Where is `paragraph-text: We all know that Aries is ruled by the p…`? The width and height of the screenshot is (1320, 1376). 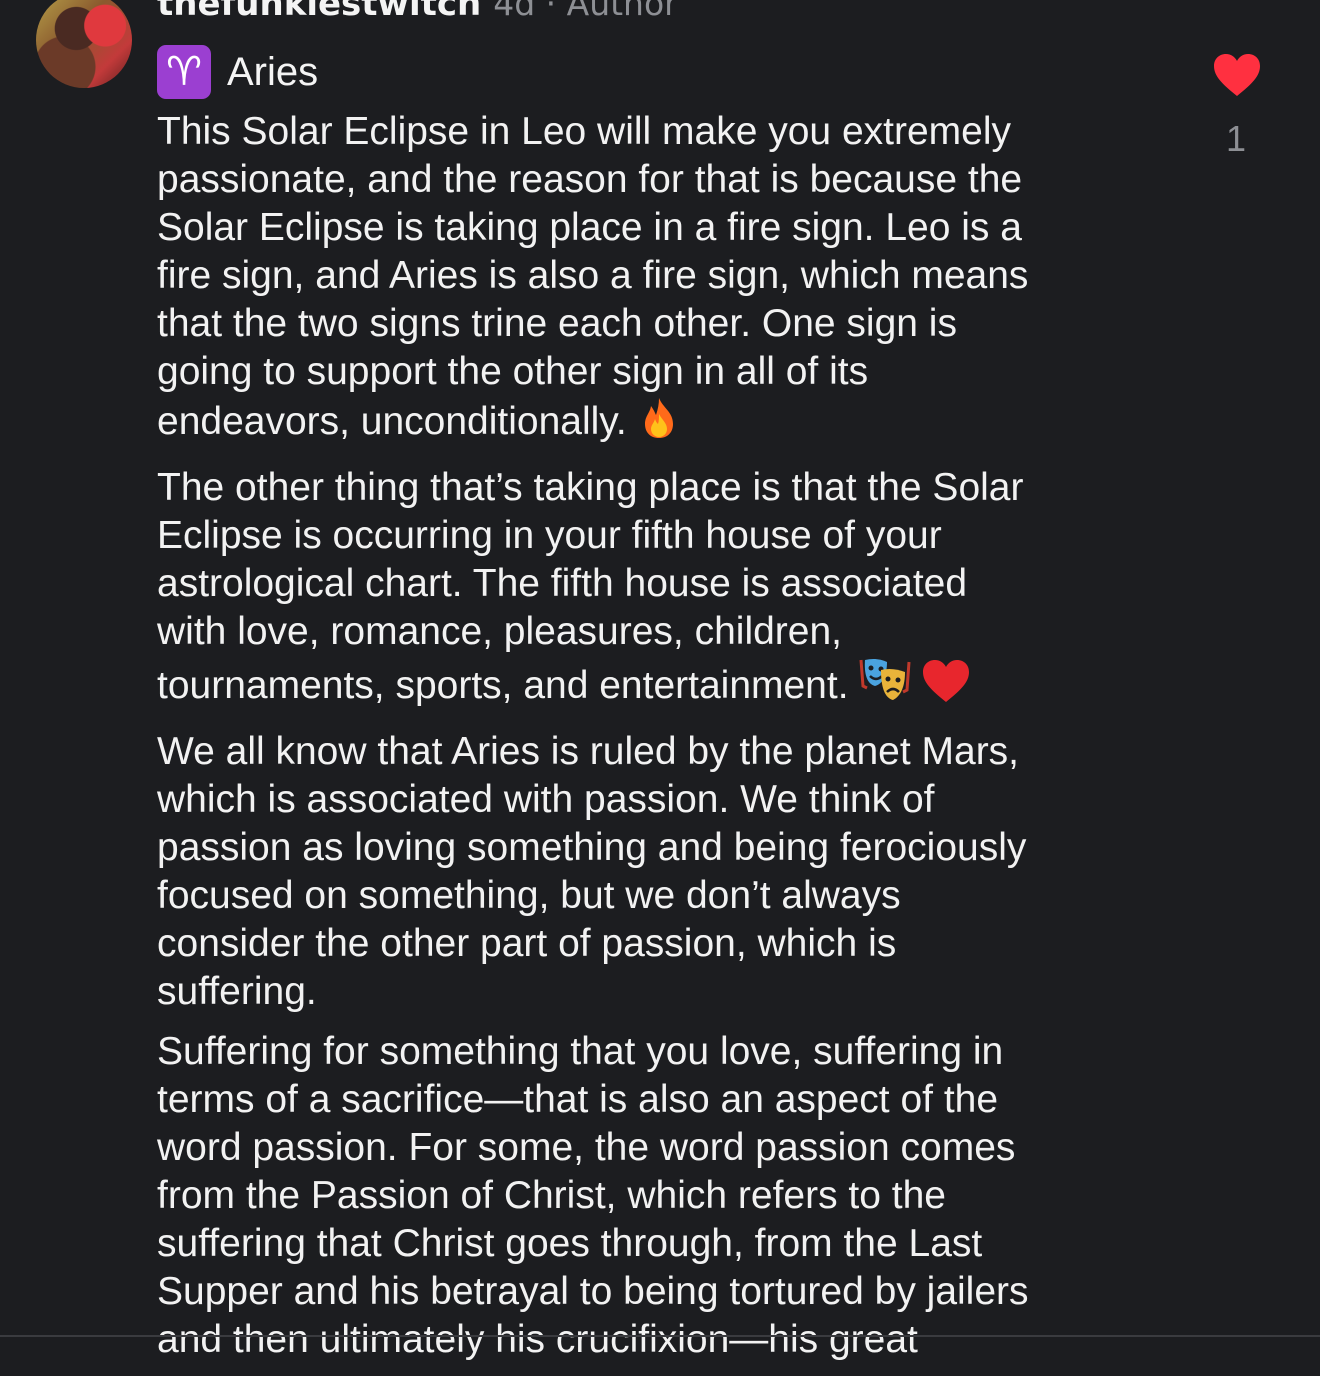
paragraph-text: We all know that Aries is ruled by the p… is located at coordinates (592, 871).